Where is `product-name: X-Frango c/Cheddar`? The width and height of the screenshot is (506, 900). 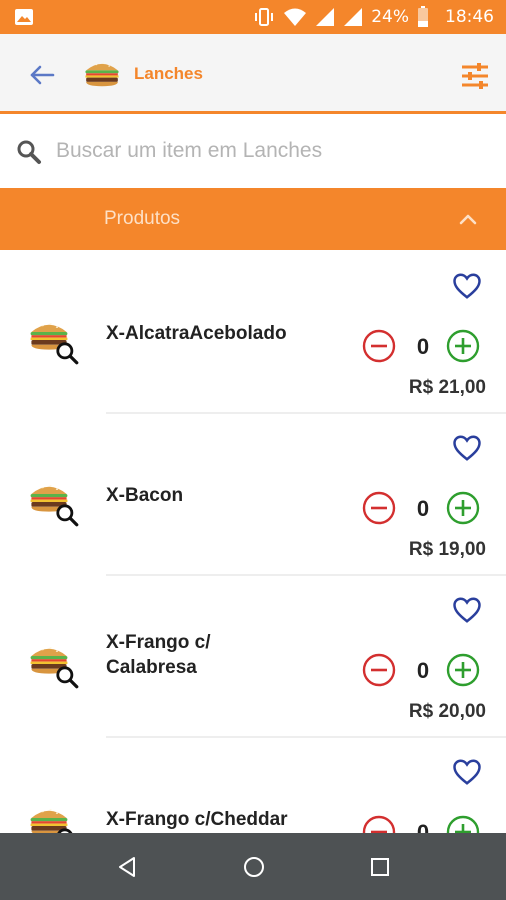
product-name: X-Frango c/Cheddar is located at coordinates (197, 819).